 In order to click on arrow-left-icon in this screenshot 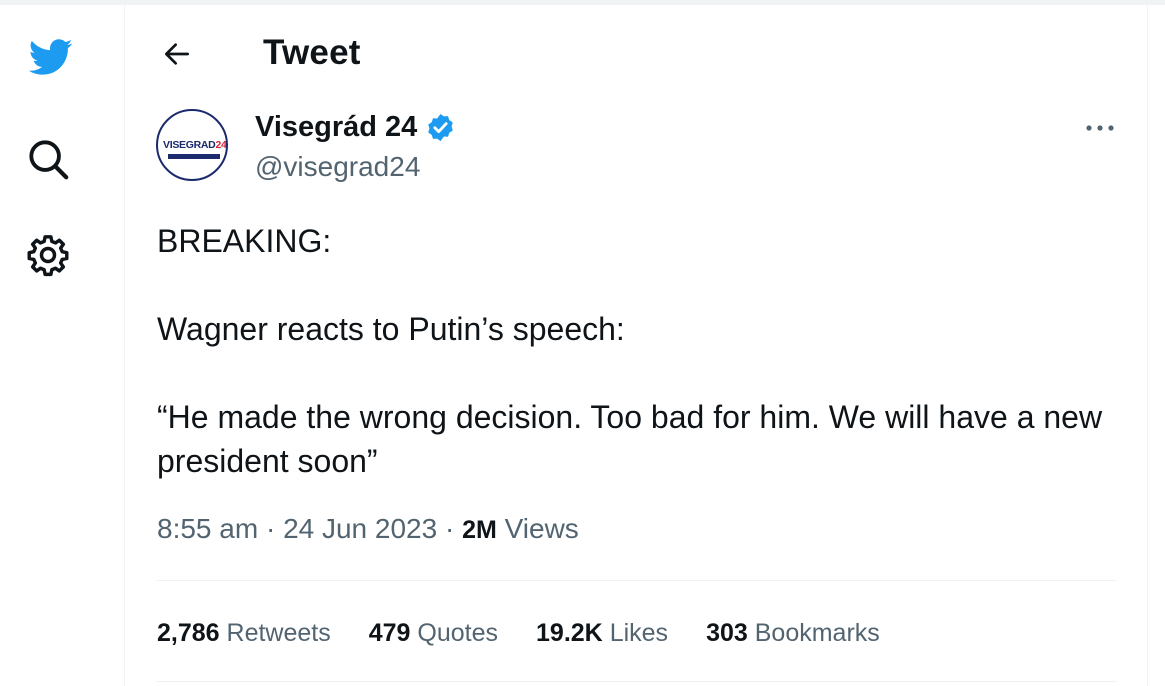, I will do `click(177, 54)`.